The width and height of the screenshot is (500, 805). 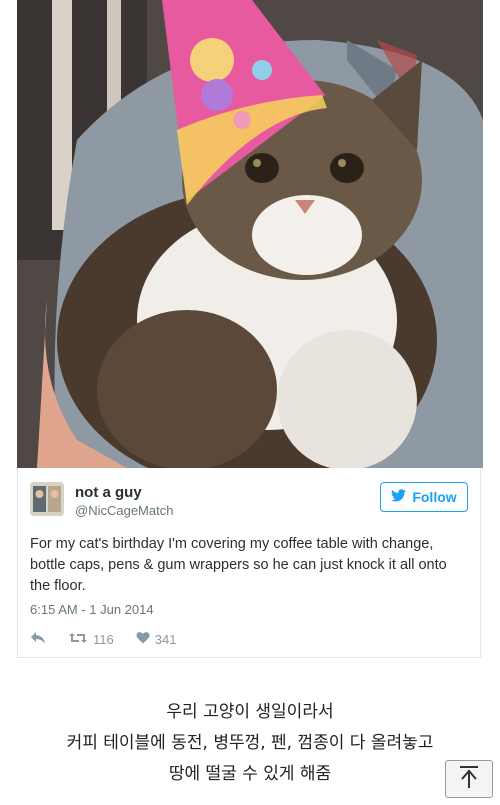 I want to click on tweet-author-name: not a guy, so click(x=108, y=492).